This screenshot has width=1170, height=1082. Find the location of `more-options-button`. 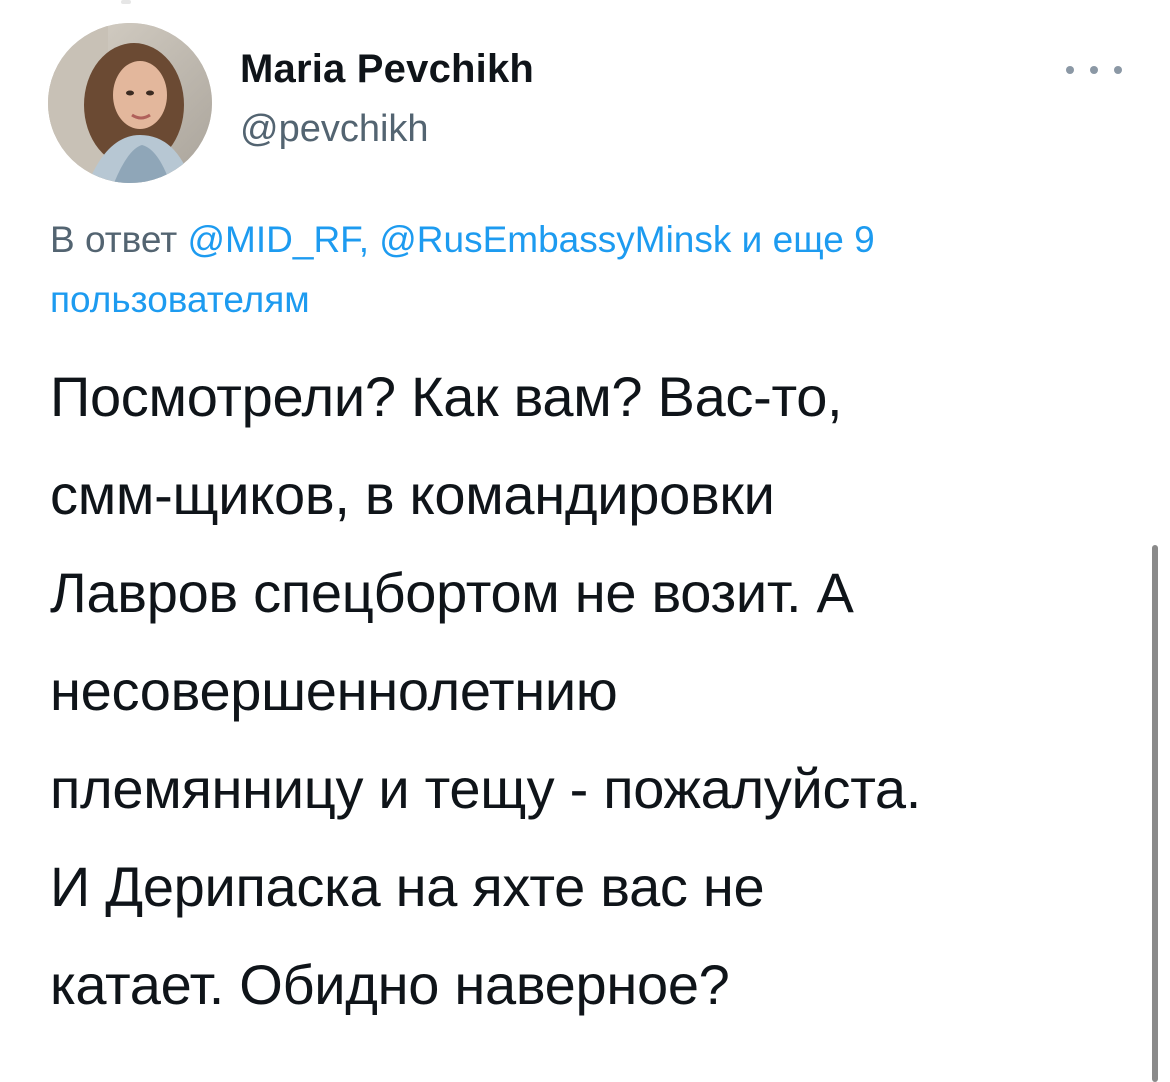

more-options-button is located at coordinates (1094, 70).